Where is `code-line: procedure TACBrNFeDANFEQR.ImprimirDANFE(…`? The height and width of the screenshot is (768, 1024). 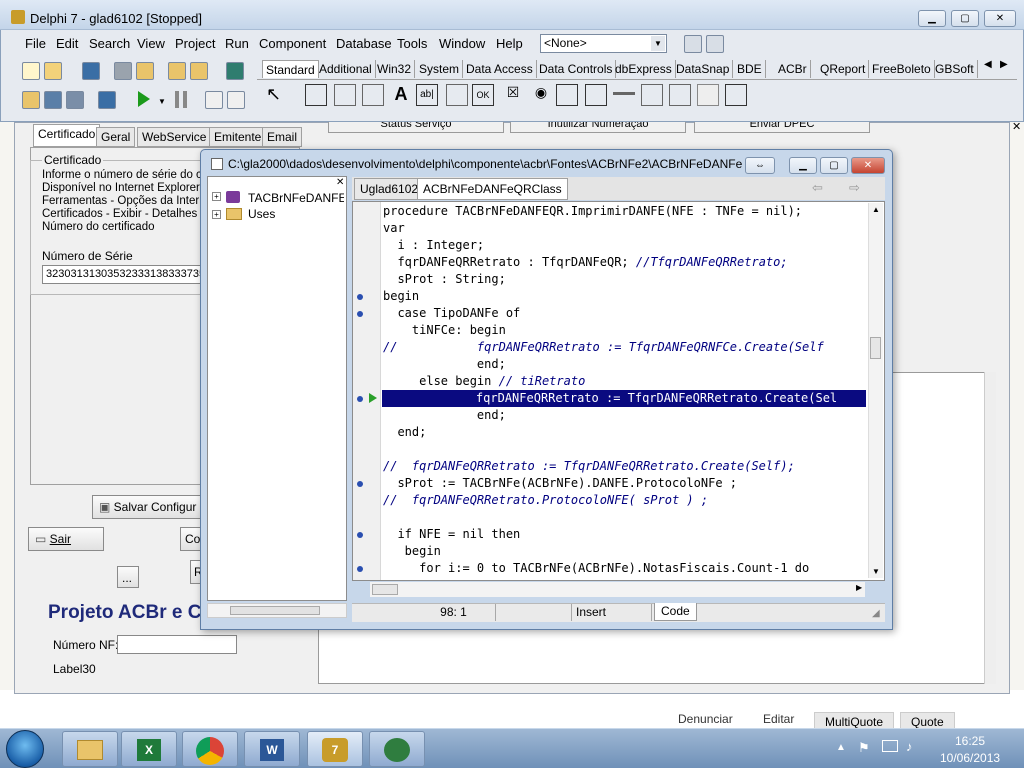
code-line: procedure TACBrNFeDANFEQR.ImprimirDANFE(… is located at coordinates (592, 211).